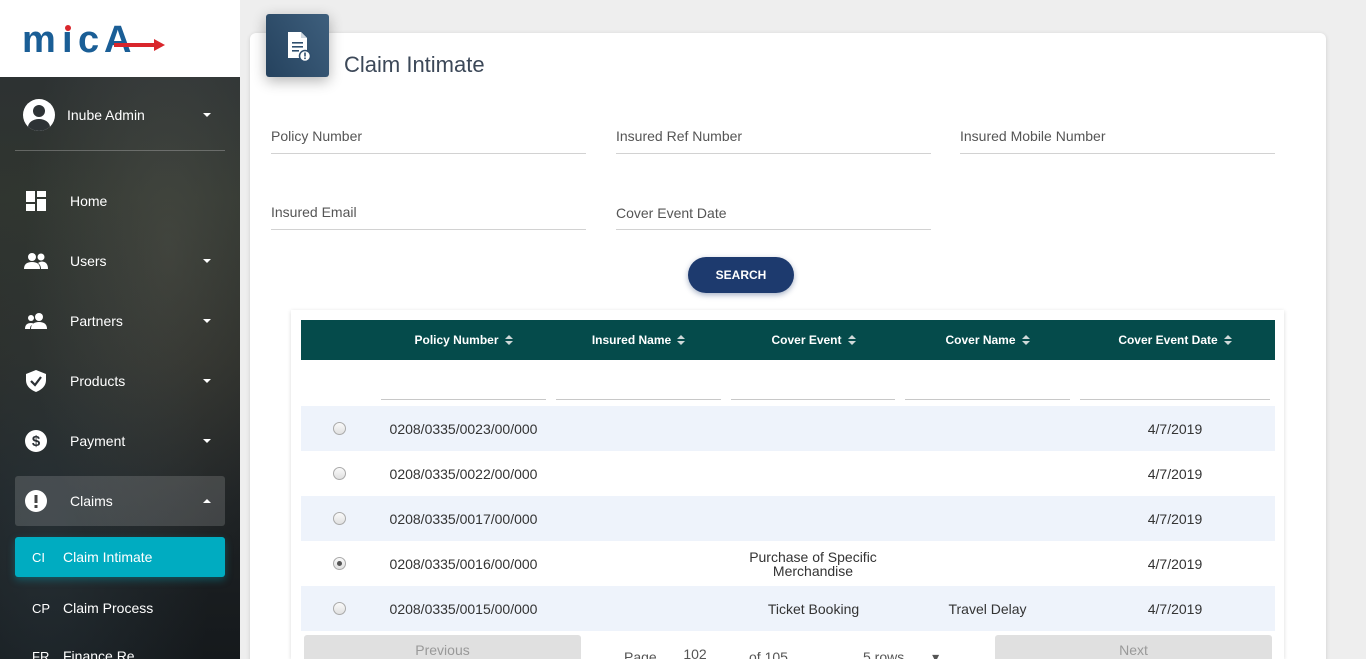 The height and width of the screenshot is (659, 1366). I want to click on column-header-cover-name: Cover Name, so click(987, 340).